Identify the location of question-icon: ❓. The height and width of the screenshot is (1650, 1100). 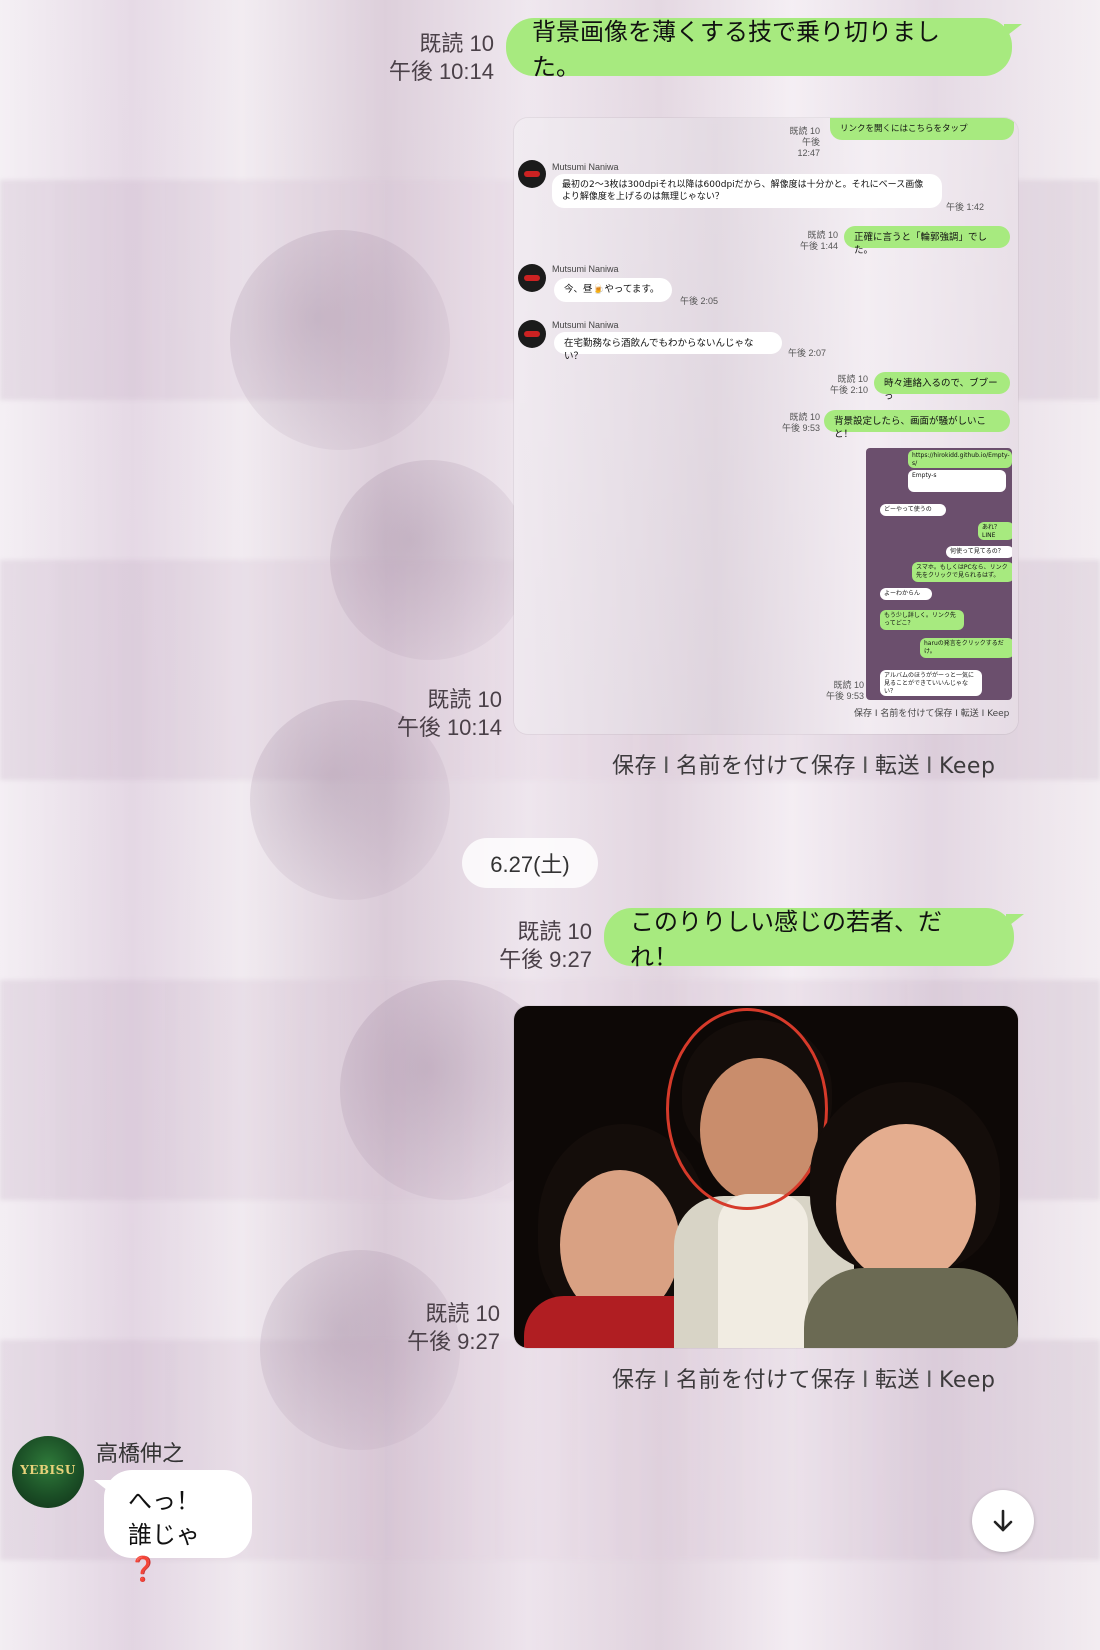
(143, 1569).